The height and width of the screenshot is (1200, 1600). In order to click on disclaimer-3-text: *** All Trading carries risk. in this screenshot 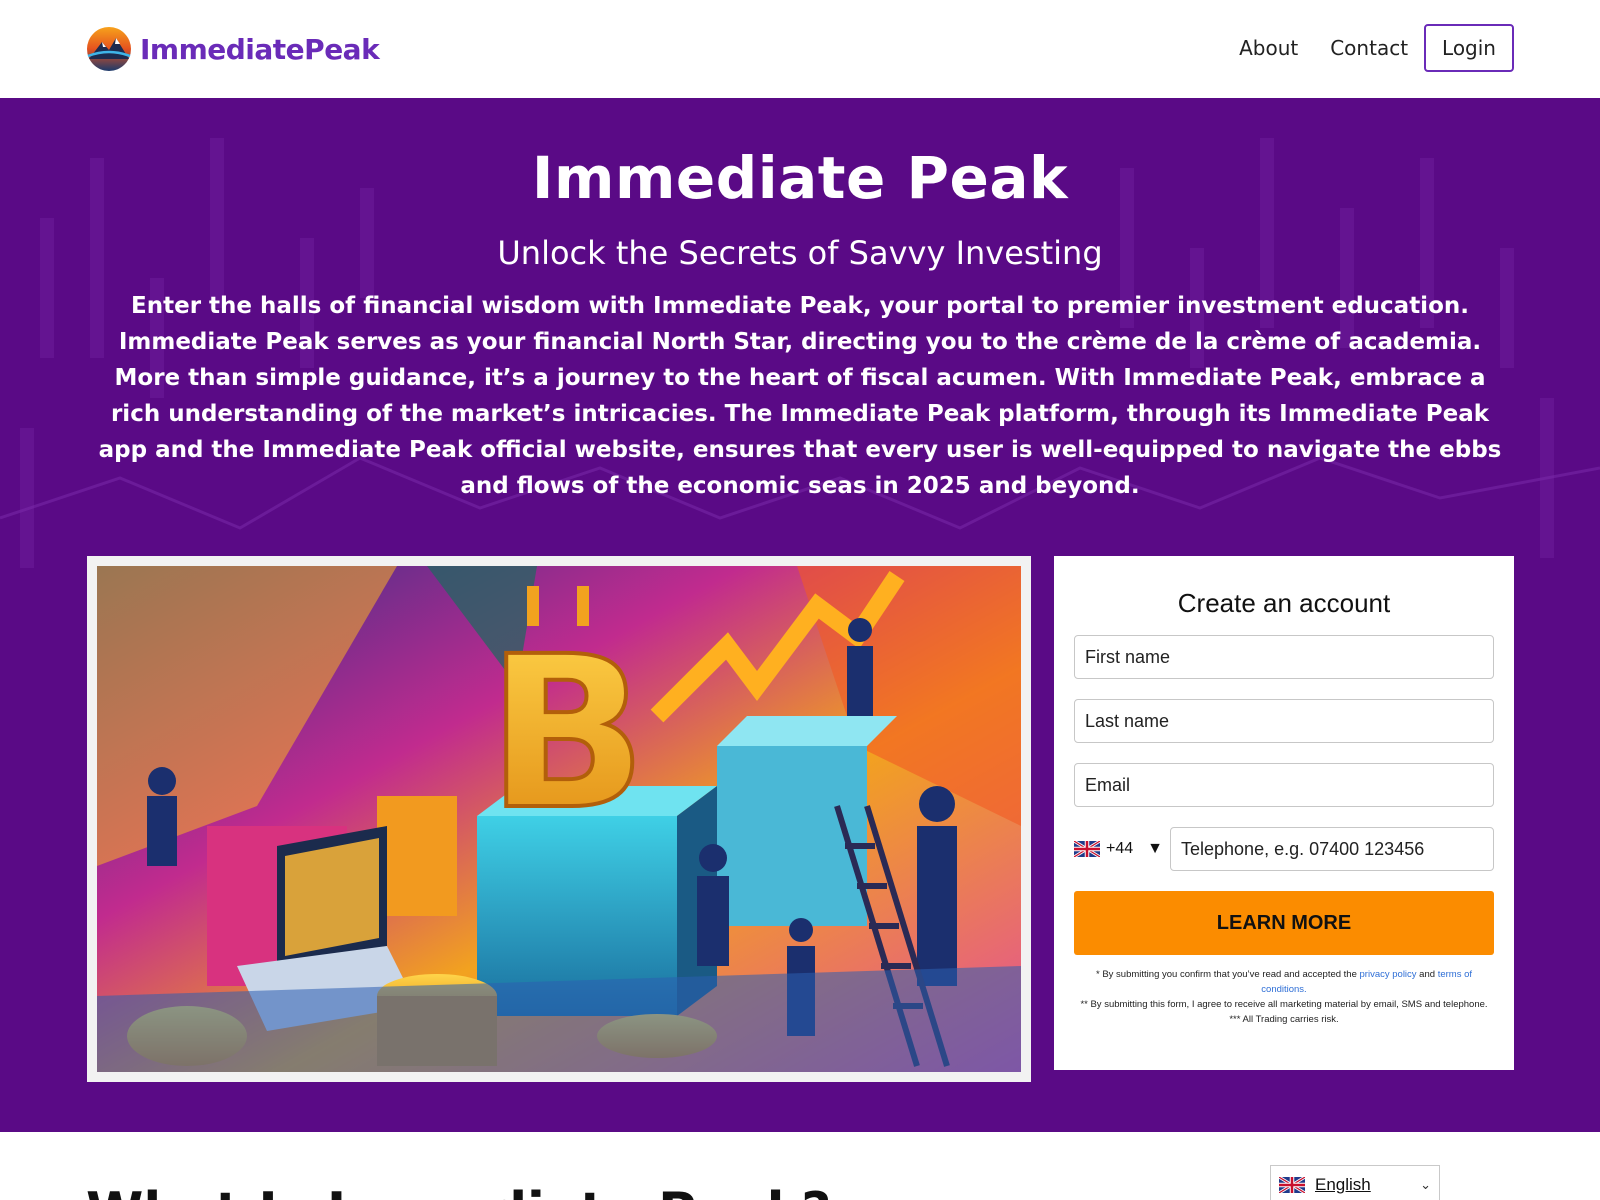, I will do `click(1284, 1019)`.